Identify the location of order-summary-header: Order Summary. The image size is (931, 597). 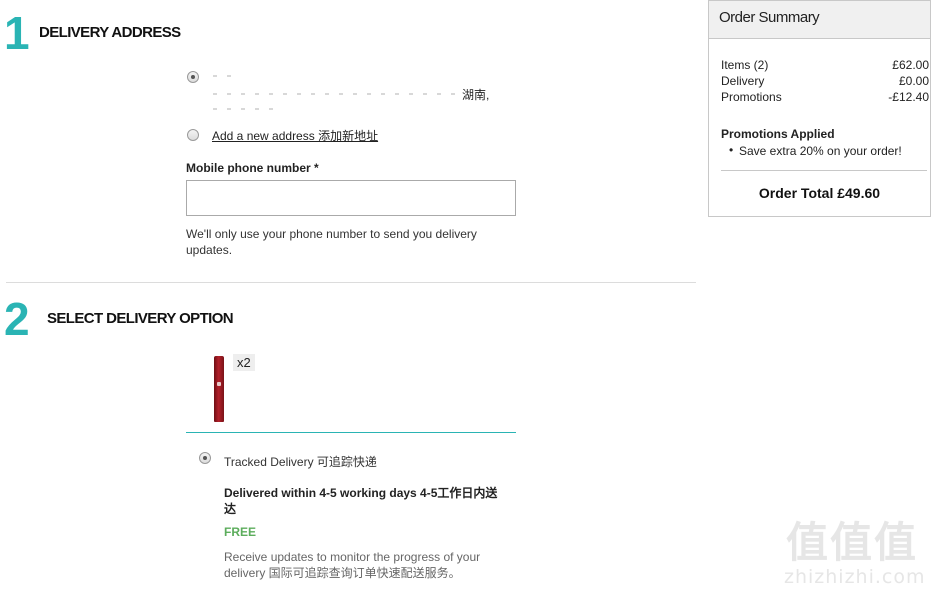
(819, 20).